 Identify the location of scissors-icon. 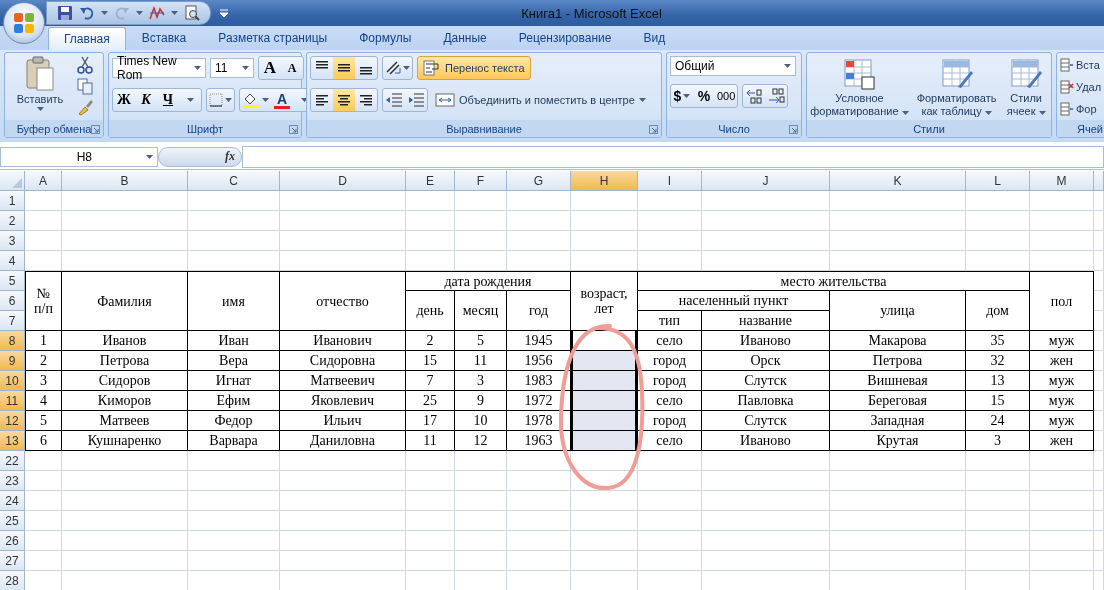
(85, 65).